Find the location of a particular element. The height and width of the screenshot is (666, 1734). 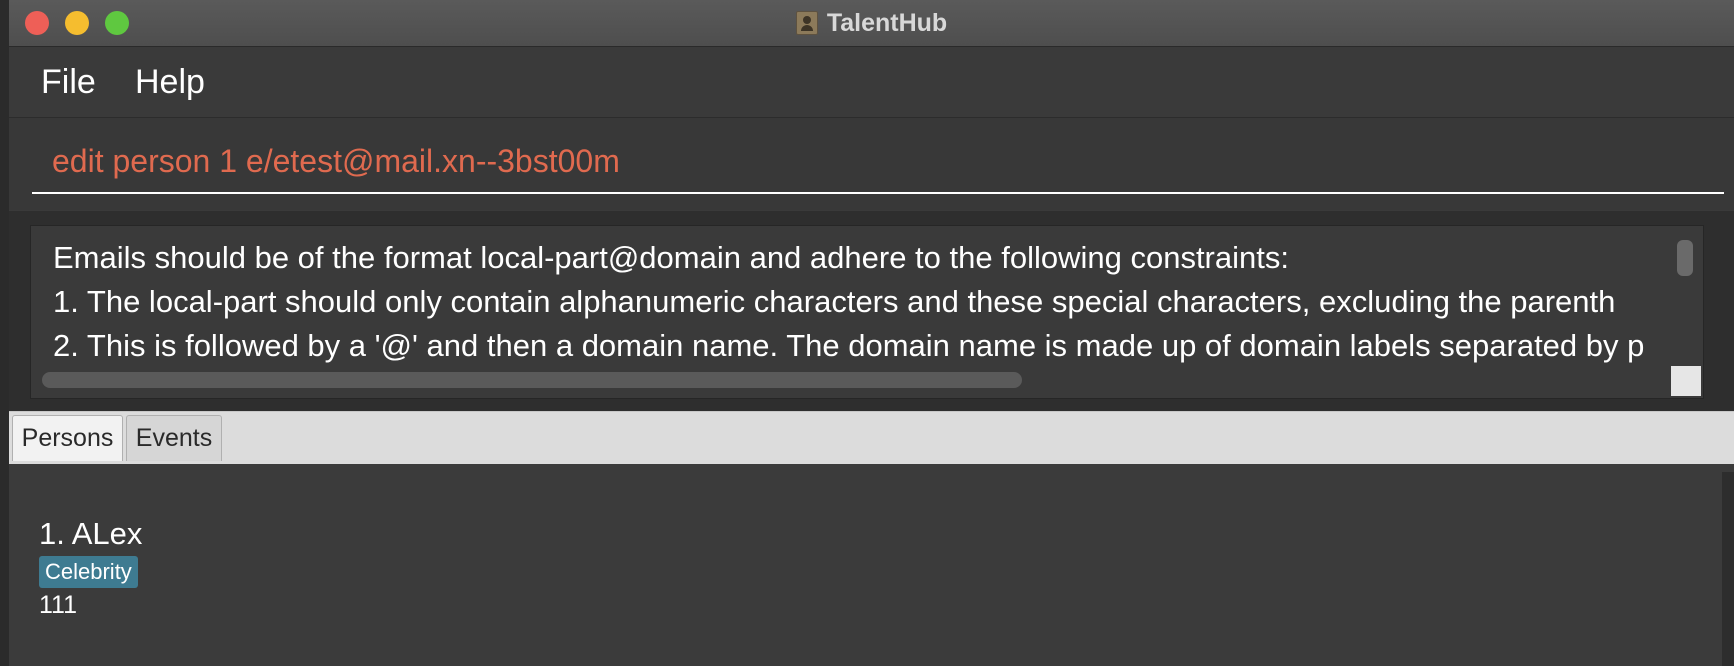

command-box is located at coordinates (871, 164).